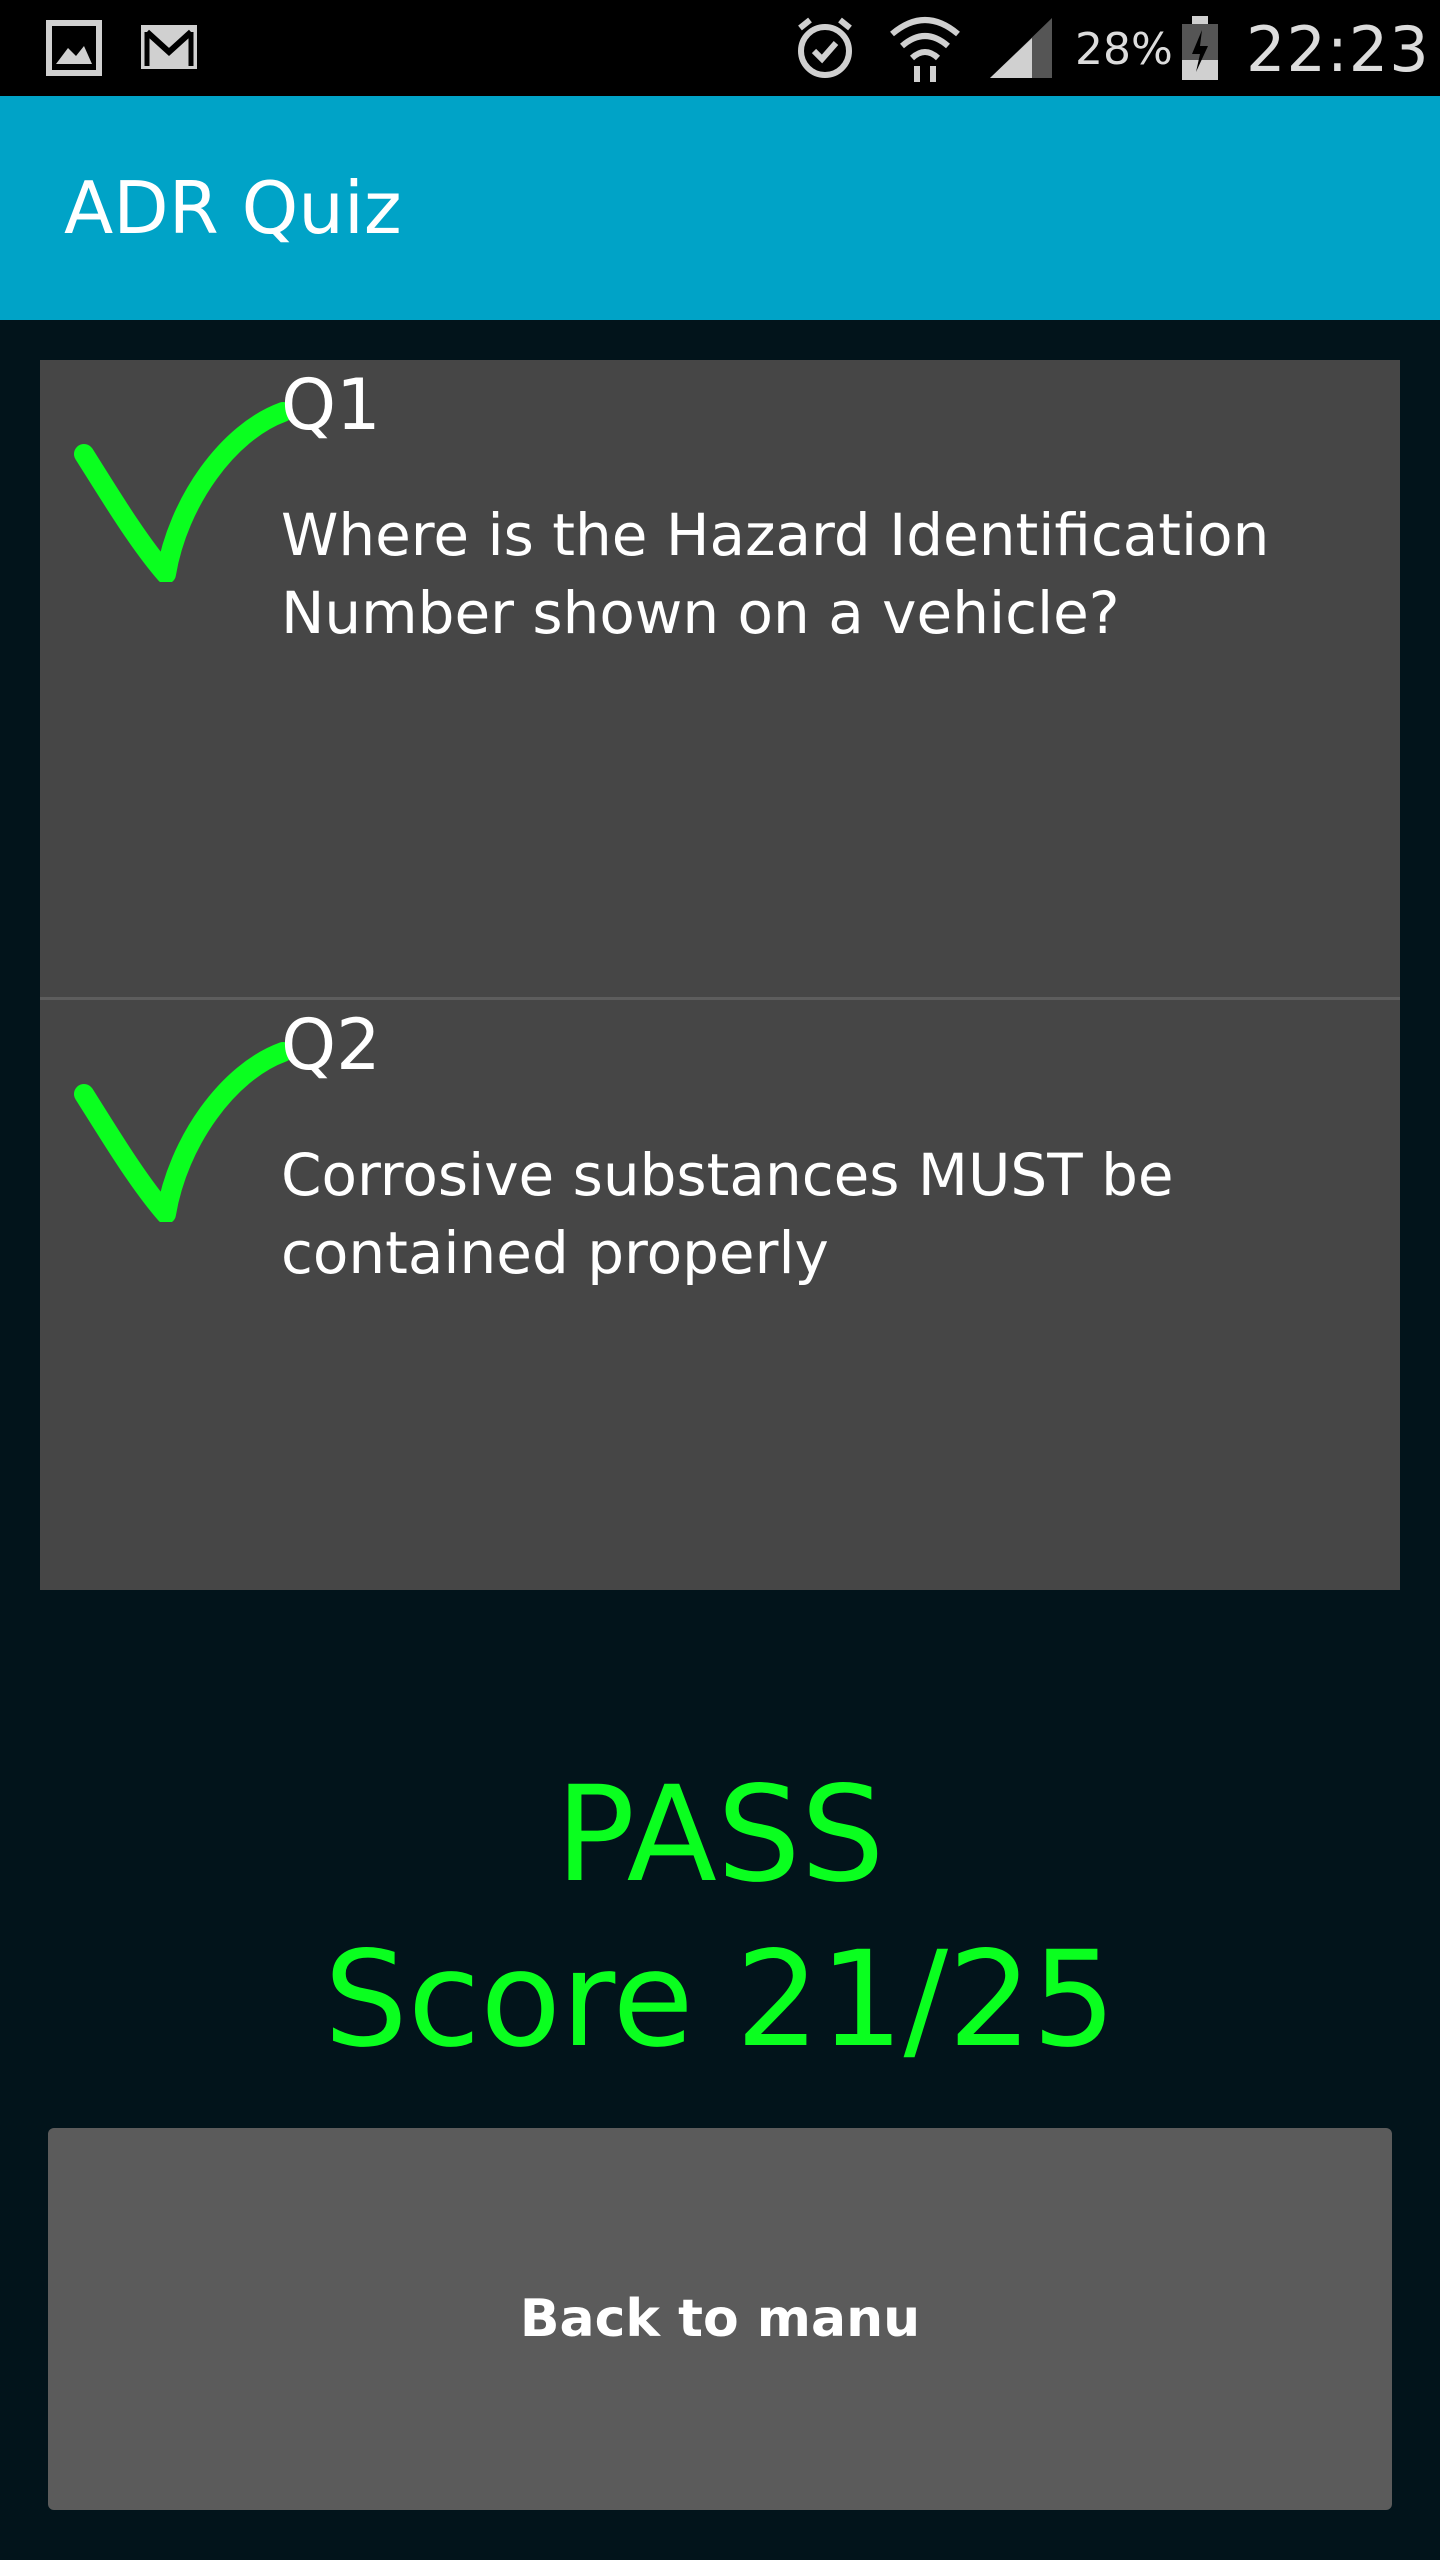 This screenshot has width=1440, height=2560. Describe the element at coordinates (1200, 48) in the screenshot. I see `battery-icon` at that location.